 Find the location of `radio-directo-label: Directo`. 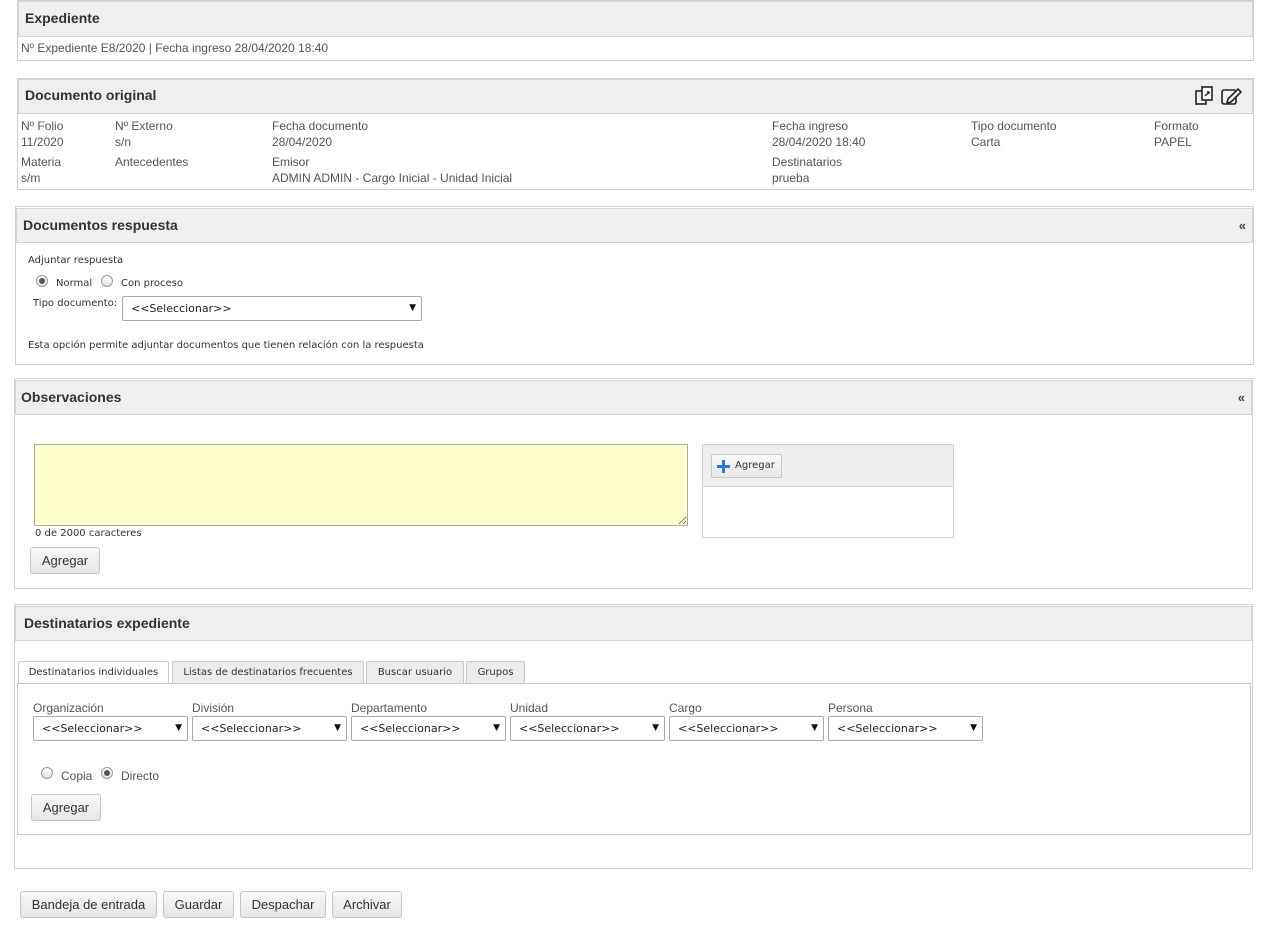

radio-directo-label: Directo is located at coordinates (140, 776).